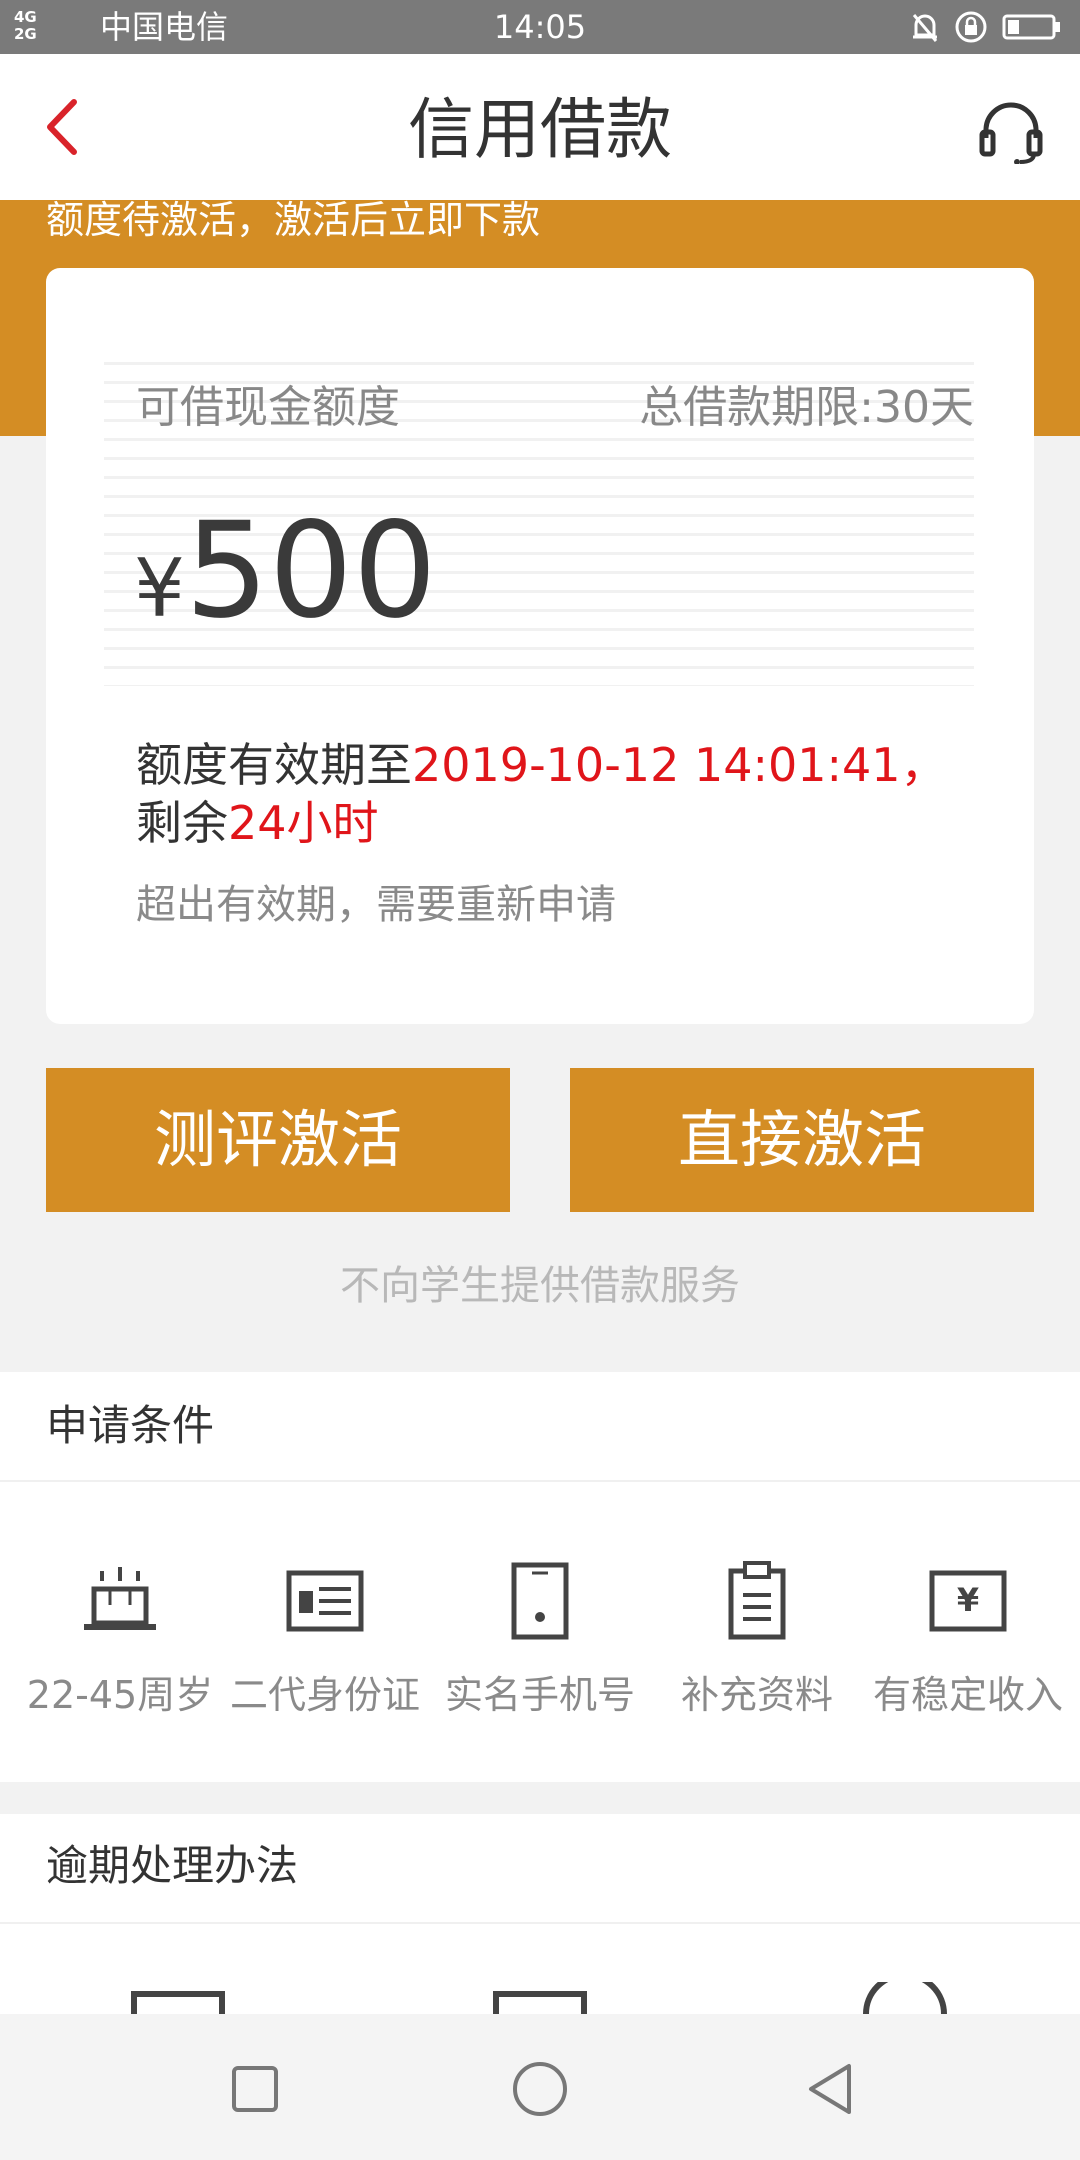  What do you see at coordinates (310, 571) in the screenshot?
I see `amount-value: 500` at bounding box center [310, 571].